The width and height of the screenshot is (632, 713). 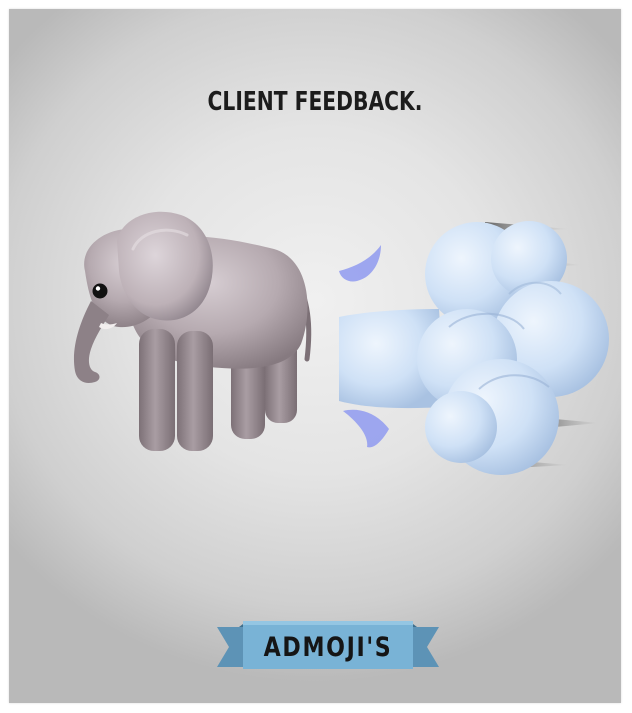 I want to click on brand-banner: ADMOJI'S, so click(x=328, y=647).